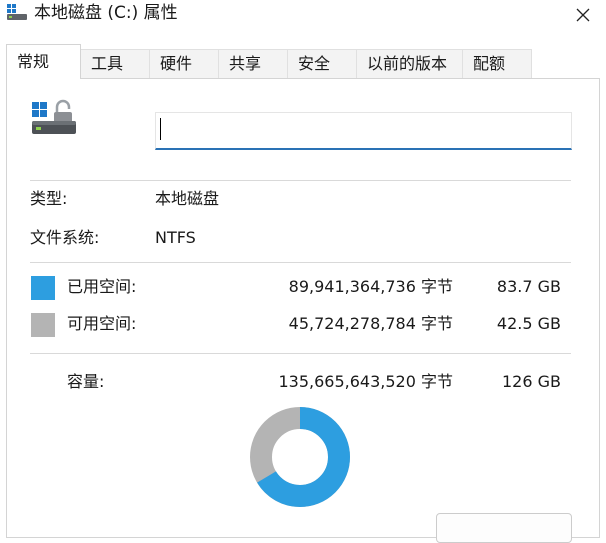 The width and height of the screenshot is (606, 543). What do you see at coordinates (160, 129) in the screenshot?
I see `text-caret` at bounding box center [160, 129].